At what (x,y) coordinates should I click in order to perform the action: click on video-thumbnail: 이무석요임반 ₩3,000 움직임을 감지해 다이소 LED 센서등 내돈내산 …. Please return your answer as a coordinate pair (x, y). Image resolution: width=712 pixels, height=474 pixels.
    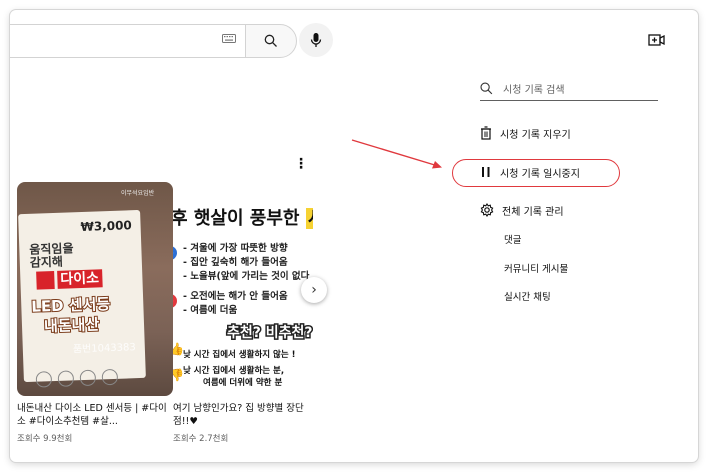
    Looking at the image, I should click on (95, 289).